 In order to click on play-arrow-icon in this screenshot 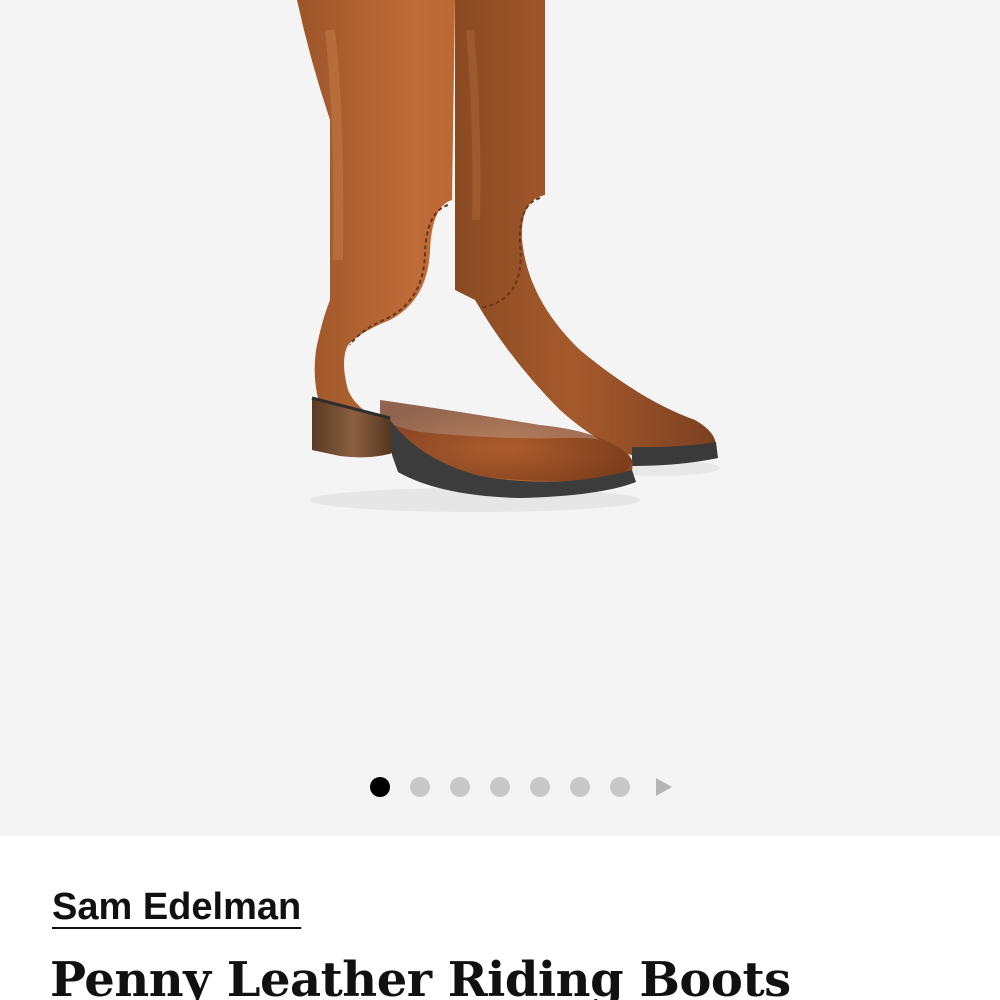, I will do `click(664, 787)`.